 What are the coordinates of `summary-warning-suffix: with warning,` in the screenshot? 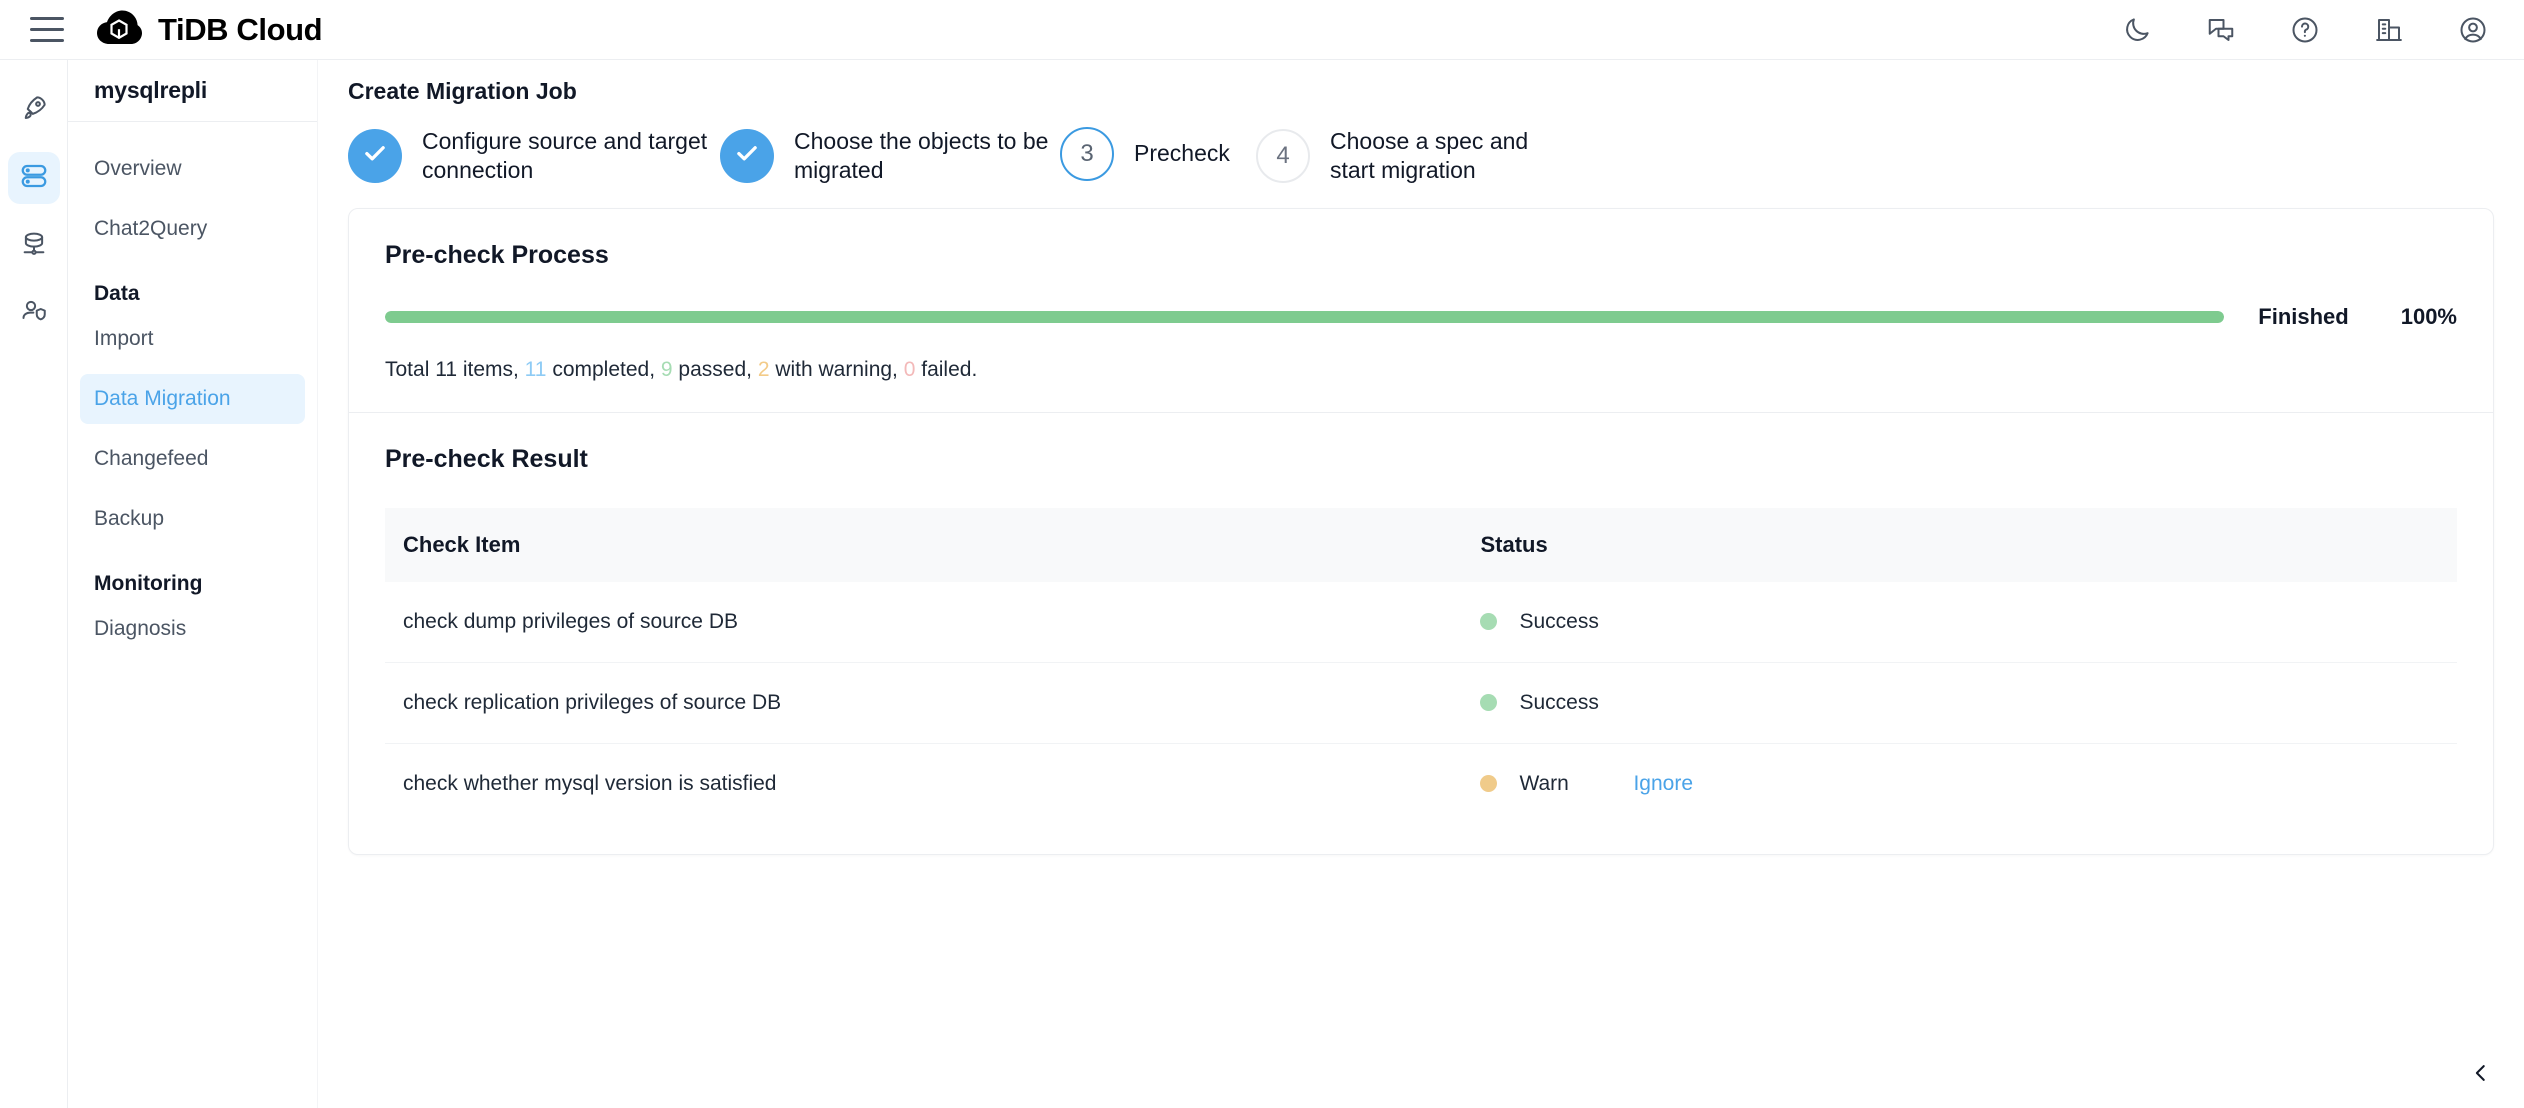 It's located at (836, 369).